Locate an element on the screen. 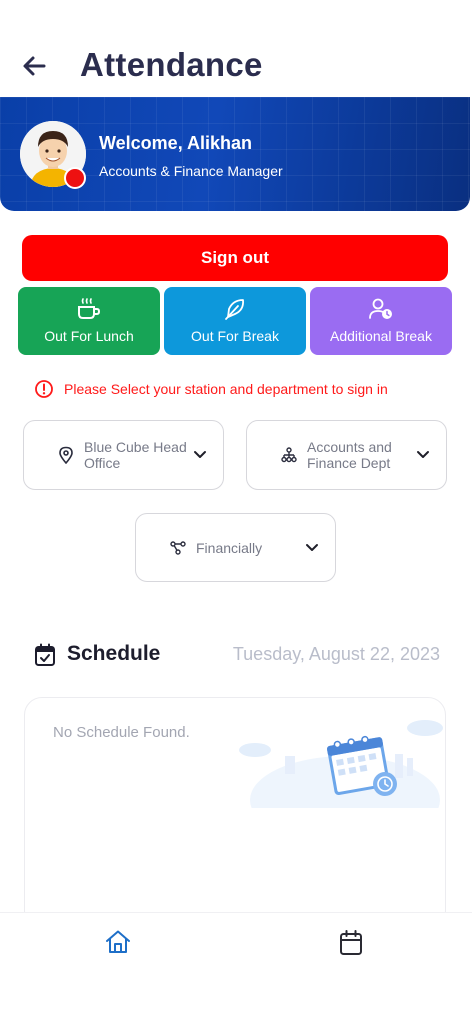 This screenshot has height=1025, width=472. additional-break-label: Additional Break is located at coordinates (381, 336).